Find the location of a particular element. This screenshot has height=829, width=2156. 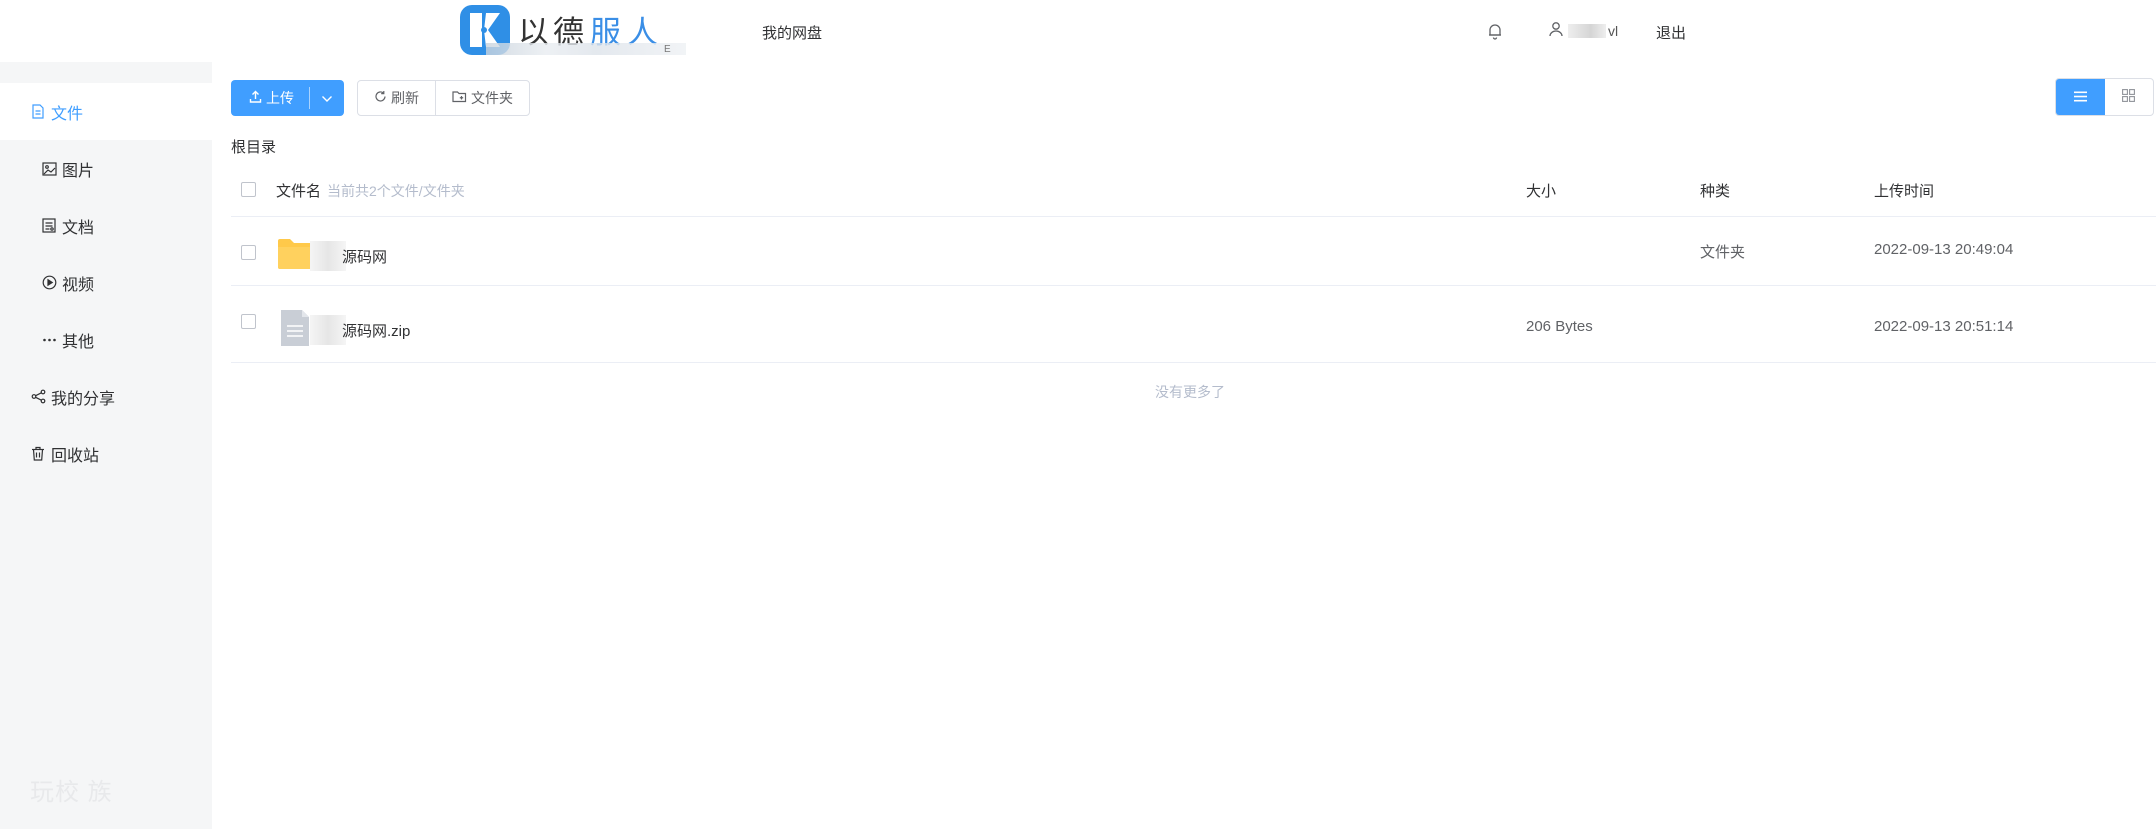

more-icon is located at coordinates (49, 340).